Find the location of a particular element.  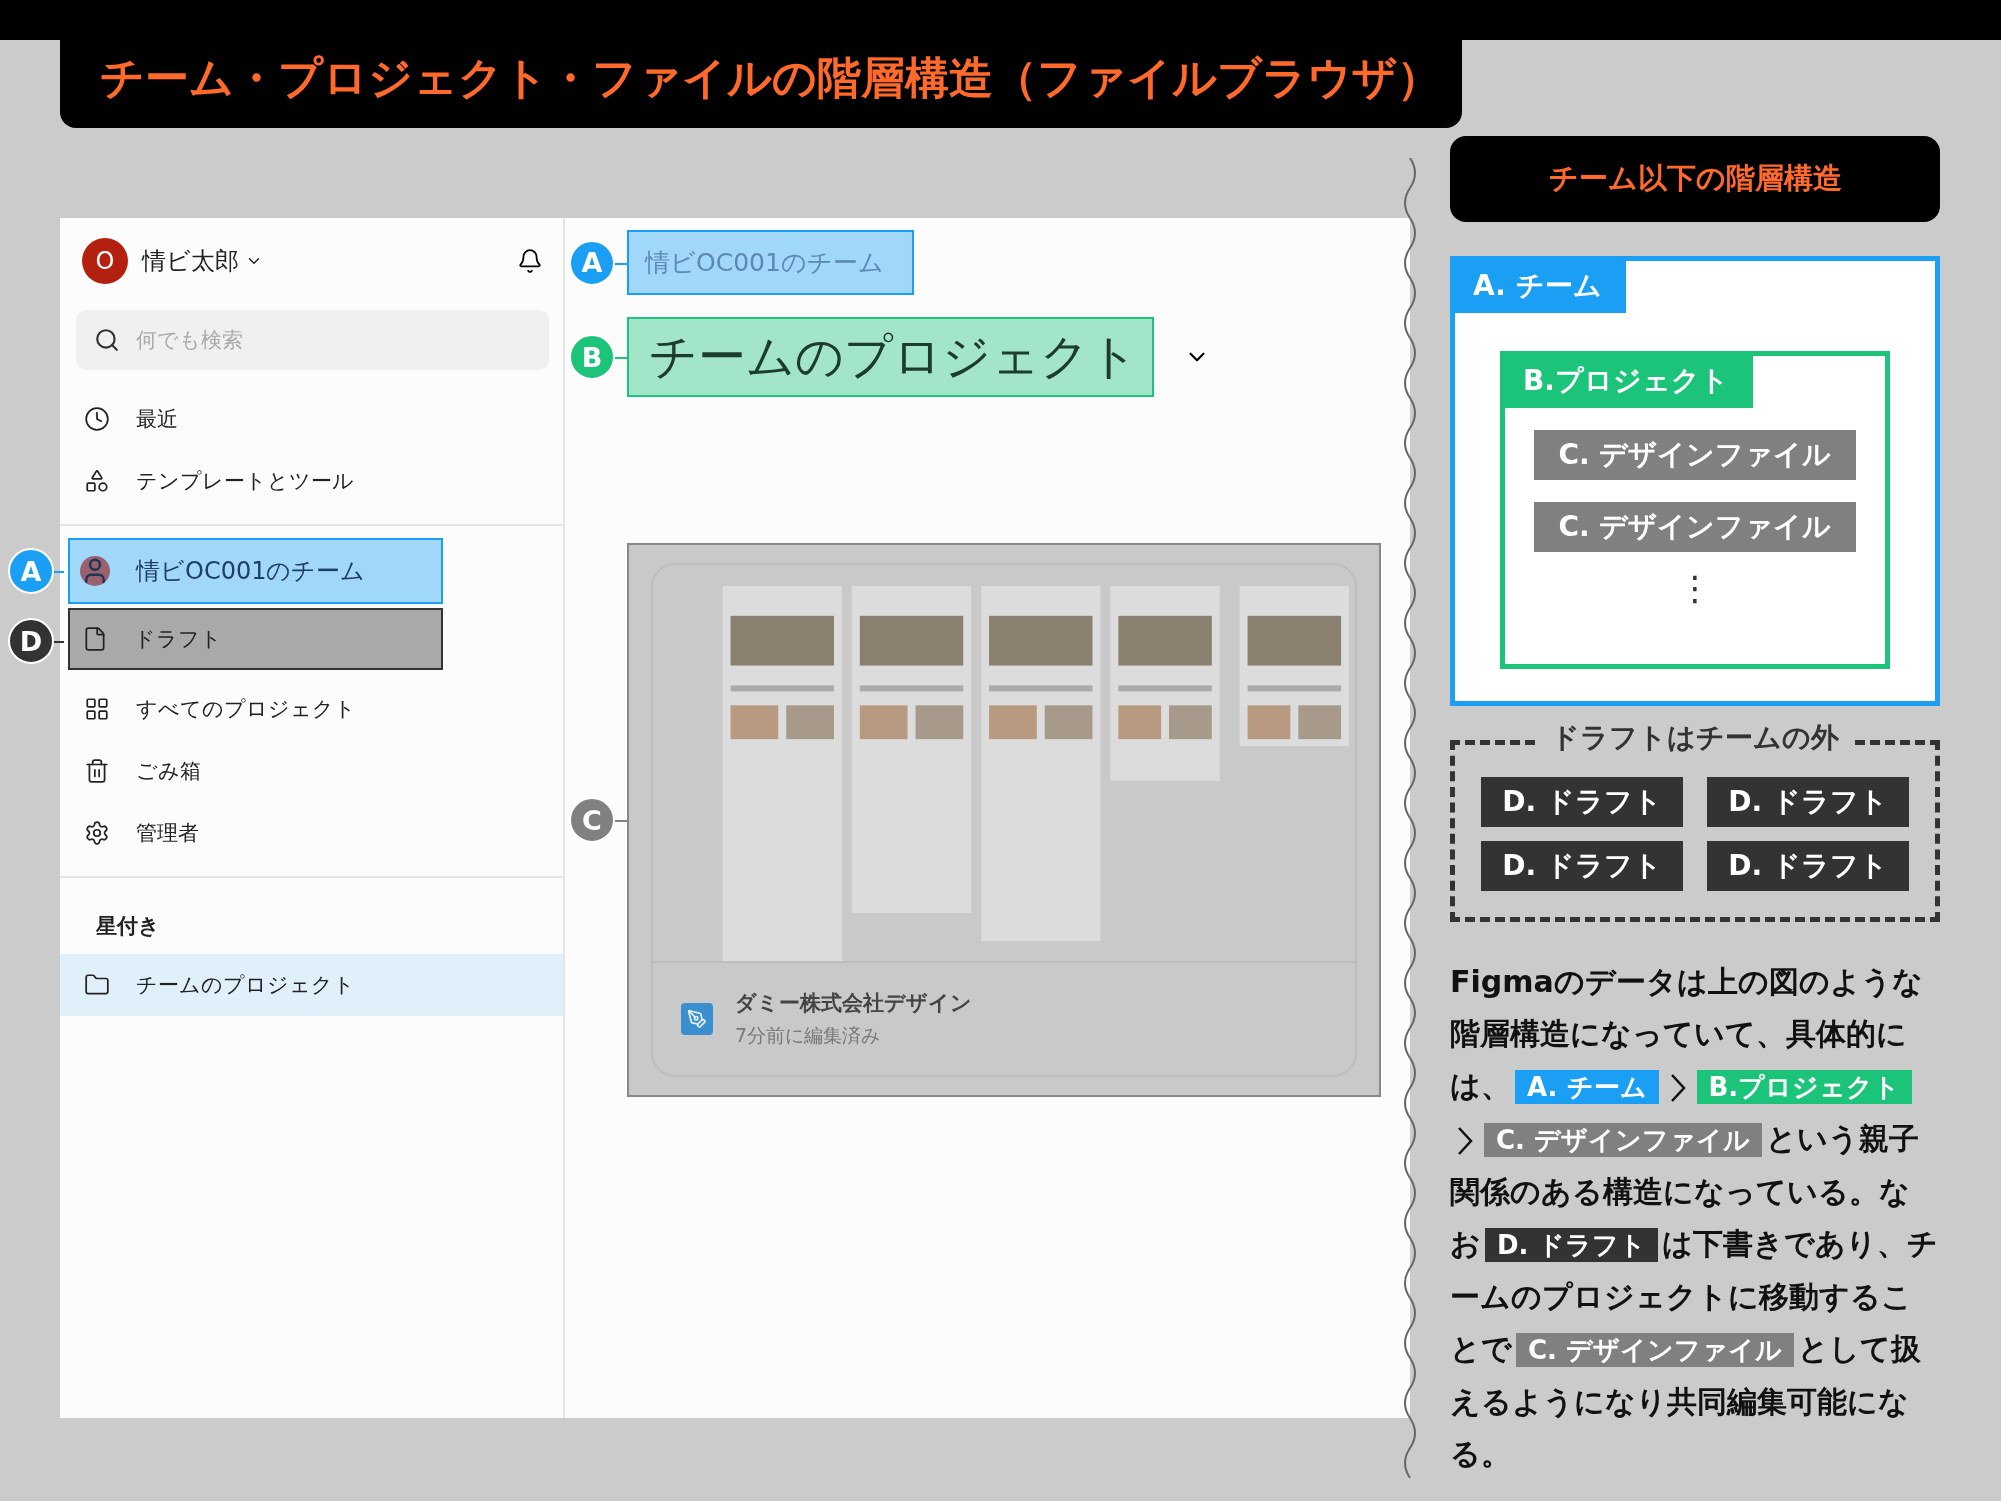

folder-icon is located at coordinates (97, 985).